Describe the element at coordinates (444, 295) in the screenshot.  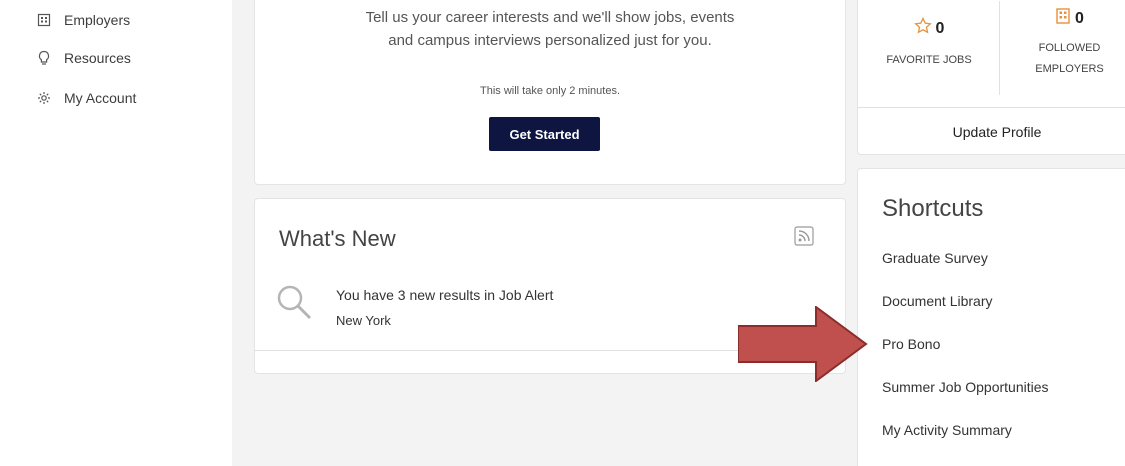
I see `job-alert-text: You have 3 new results in Job Alert` at that location.